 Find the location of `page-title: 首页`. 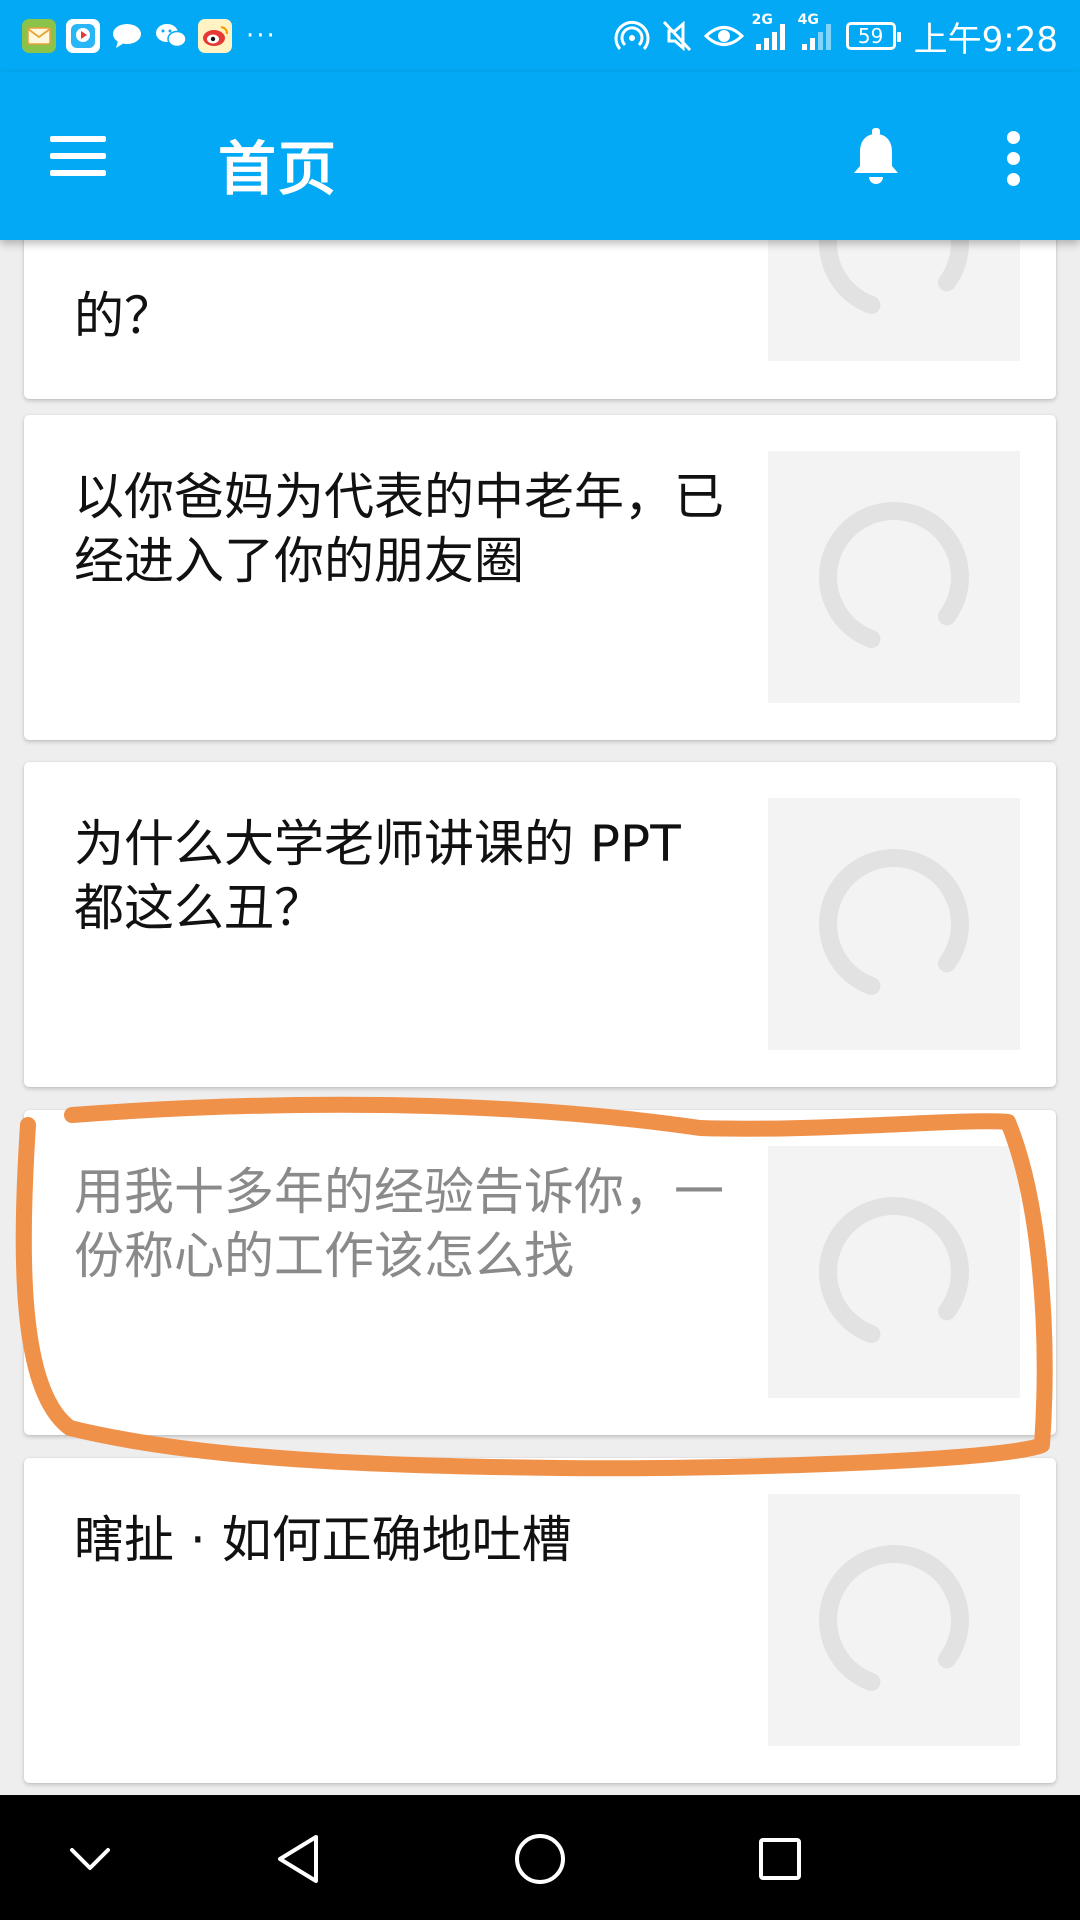

page-title: 首页 is located at coordinates (278, 169).